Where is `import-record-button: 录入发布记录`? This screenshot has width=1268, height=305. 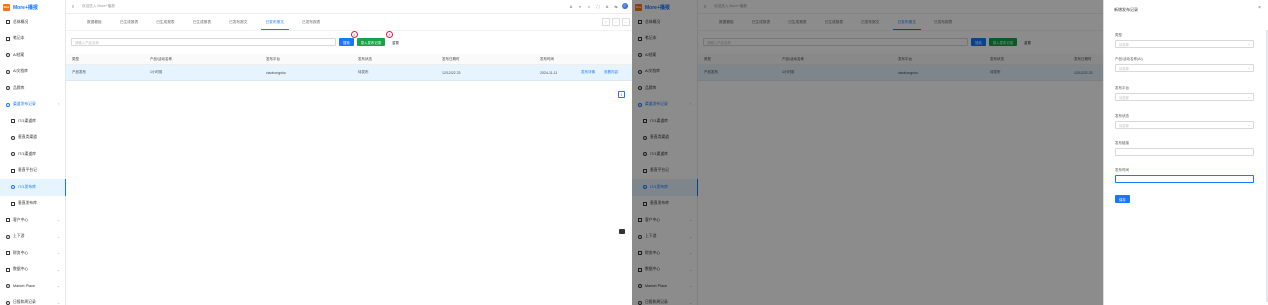
import-record-button: 录入发布记录 is located at coordinates (371, 42).